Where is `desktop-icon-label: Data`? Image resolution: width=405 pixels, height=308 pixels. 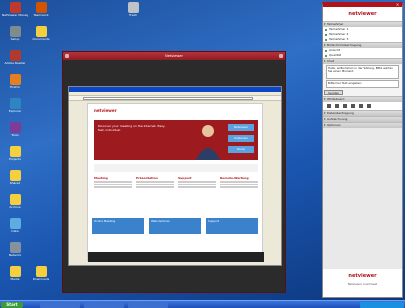
desktop-icon-label: Data is located at coordinates (15, 231).